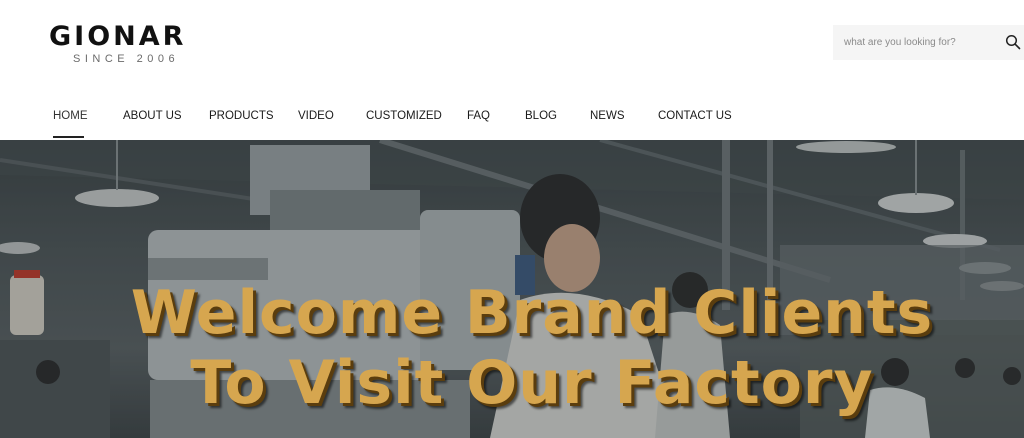 This screenshot has height=438, width=1024. What do you see at coordinates (532, 313) in the screenshot?
I see `hero-headline-line1: Welcome Brand Clients` at bounding box center [532, 313].